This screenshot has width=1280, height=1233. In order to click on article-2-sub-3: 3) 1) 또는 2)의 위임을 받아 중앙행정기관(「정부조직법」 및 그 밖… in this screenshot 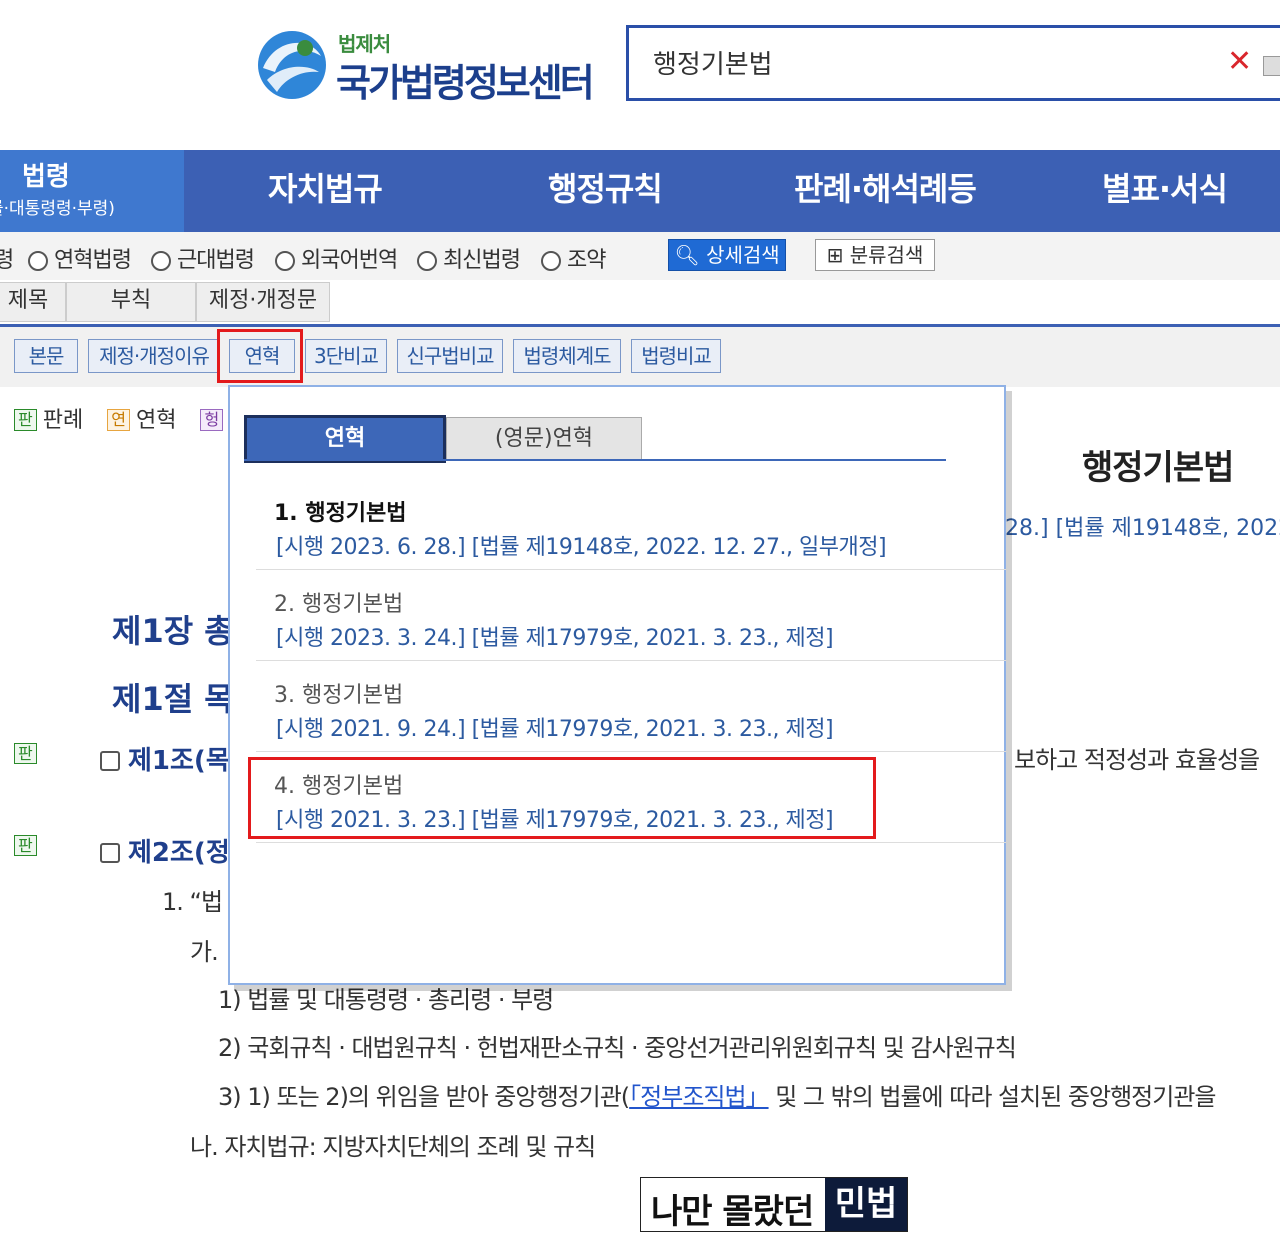, I will do `click(717, 1094)`.